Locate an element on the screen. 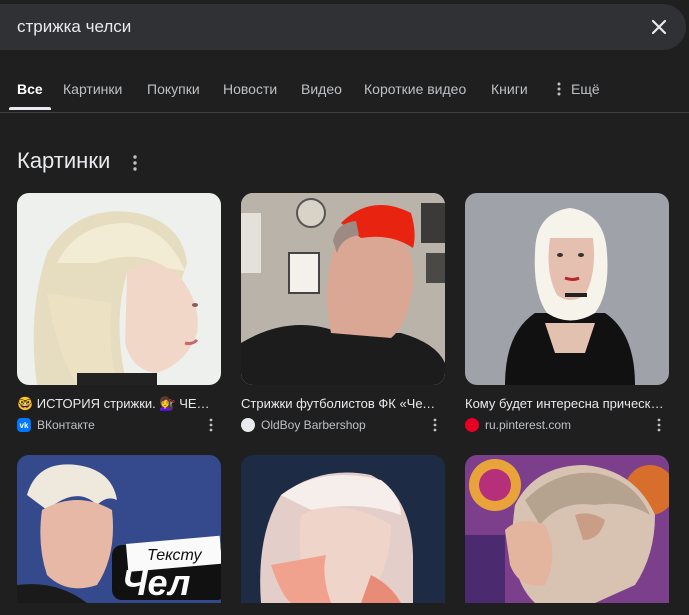  oldboy-icon is located at coordinates (248, 425).